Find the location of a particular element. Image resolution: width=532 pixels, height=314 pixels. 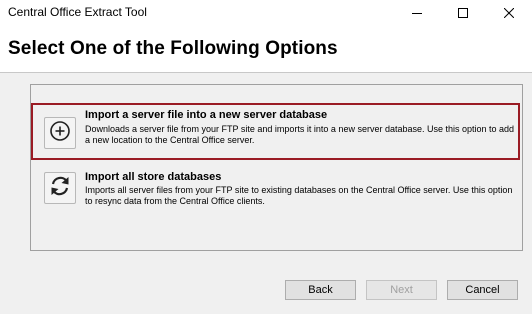

minimize-icon is located at coordinates (417, 13).